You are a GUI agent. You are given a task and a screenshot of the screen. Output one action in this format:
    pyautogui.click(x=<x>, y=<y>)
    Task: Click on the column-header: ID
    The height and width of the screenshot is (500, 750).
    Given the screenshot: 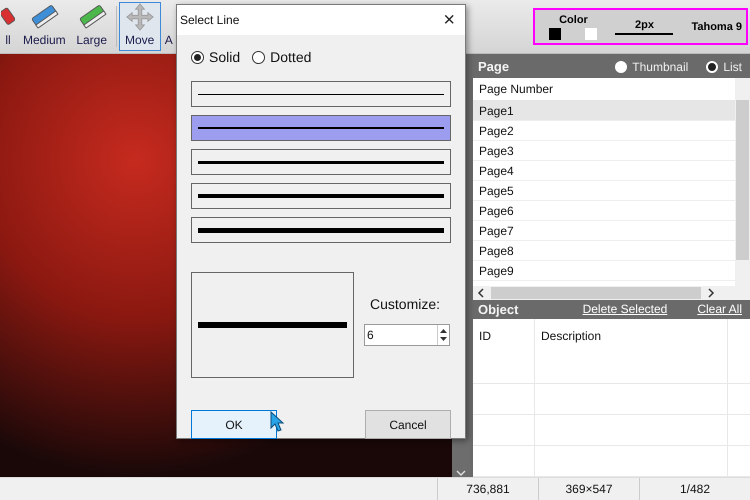 What is the action you would take?
    pyautogui.click(x=504, y=336)
    